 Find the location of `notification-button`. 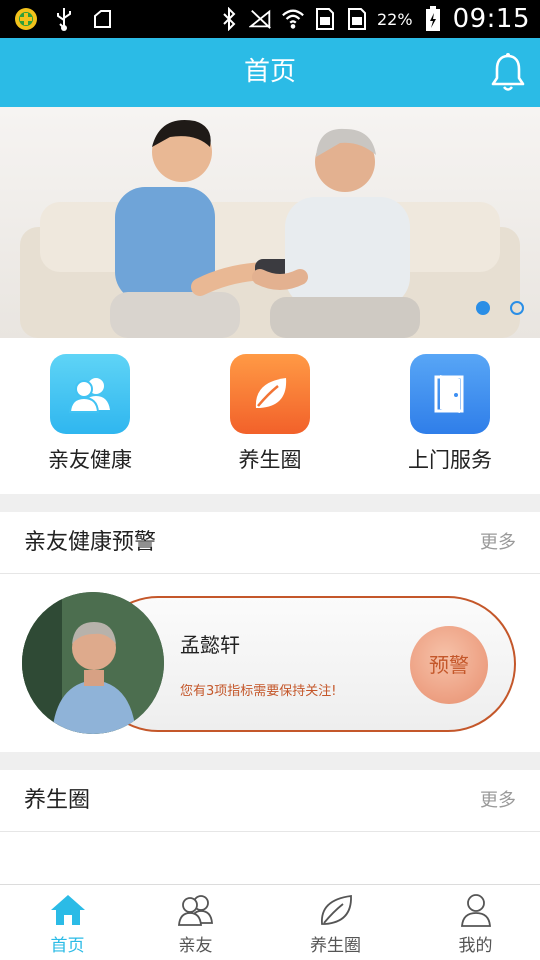

notification-button is located at coordinates (508, 73).